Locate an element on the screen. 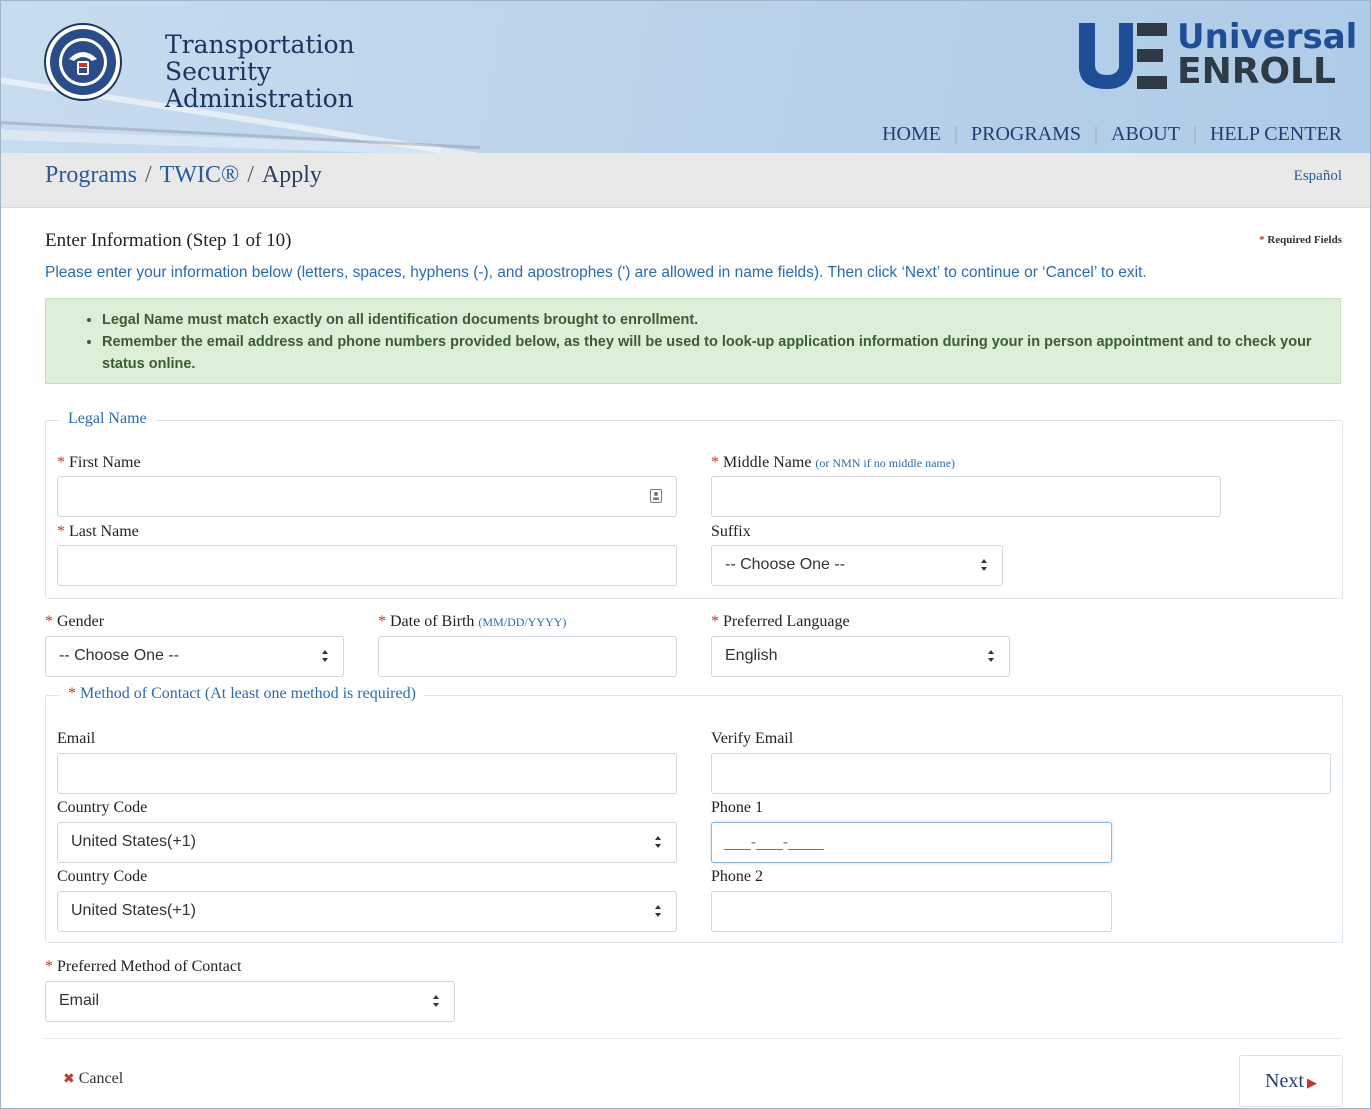  close-icon: ✖ is located at coordinates (69, 1079).